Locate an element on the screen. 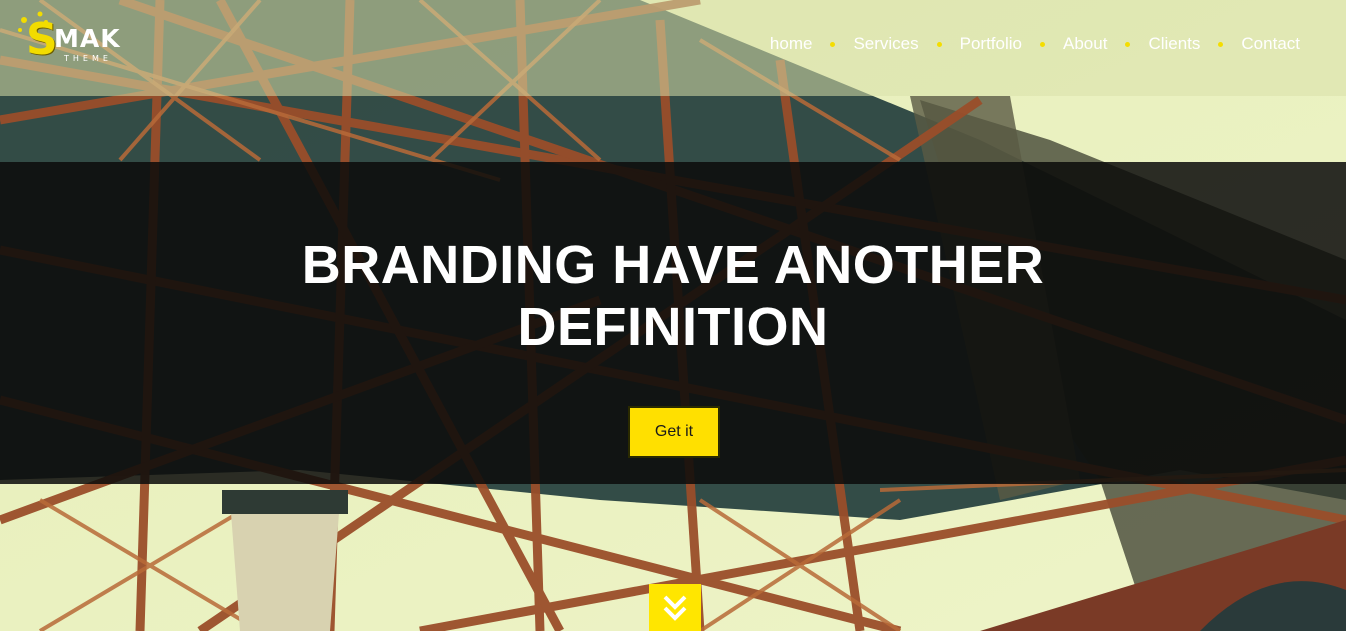  nav-contact: Contact is located at coordinates (1270, 44).